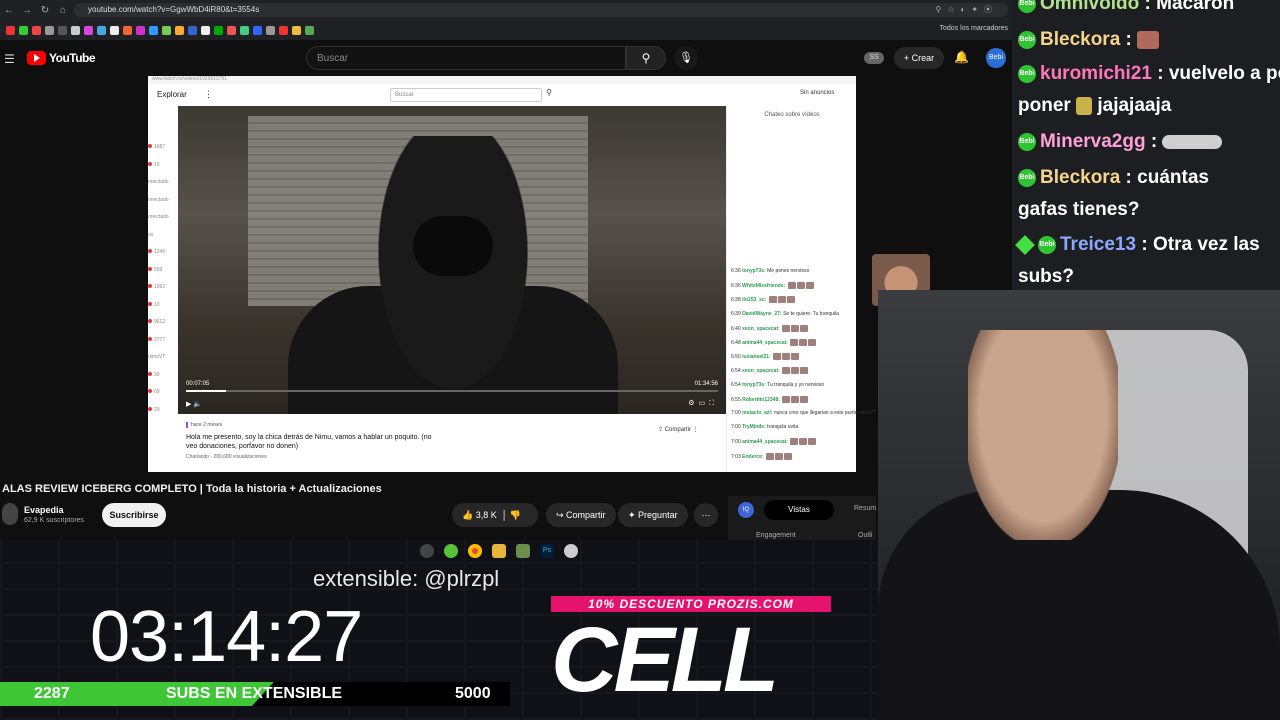  I want to click on twitch-views: Charlando · 280.680 visualizaciones, so click(226, 457).